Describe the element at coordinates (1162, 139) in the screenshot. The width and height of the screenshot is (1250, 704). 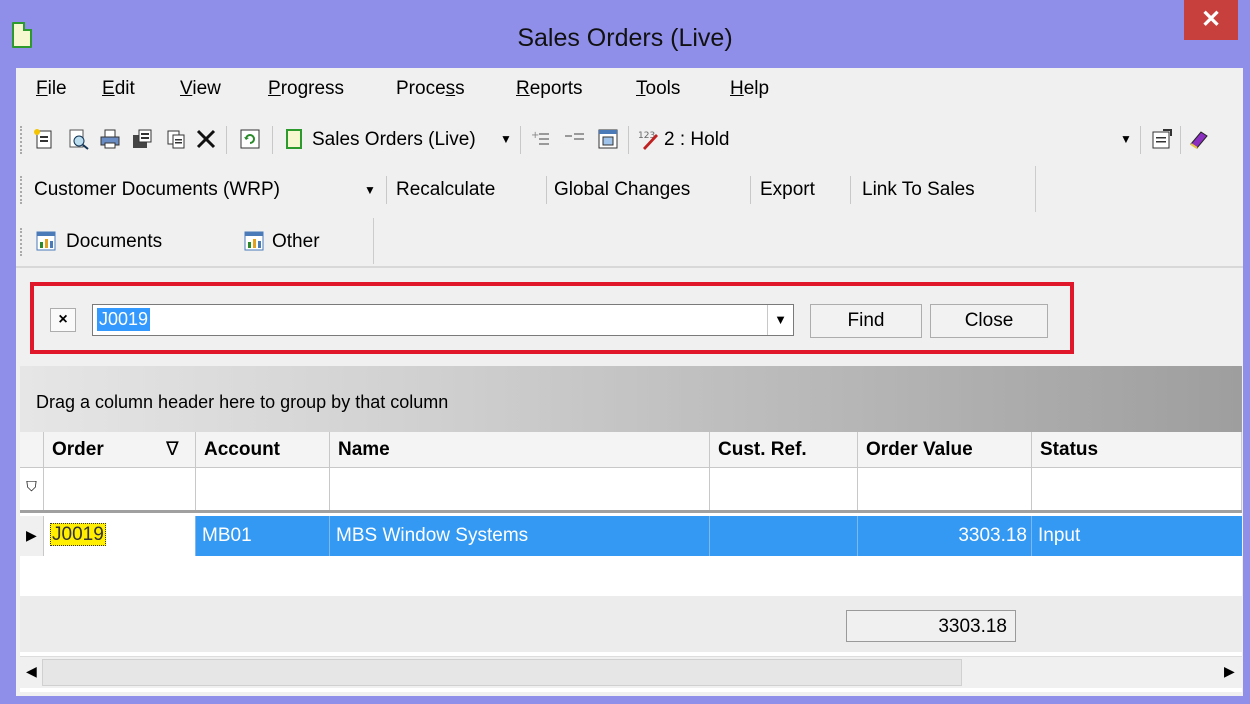
I see `properties-icon` at that location.